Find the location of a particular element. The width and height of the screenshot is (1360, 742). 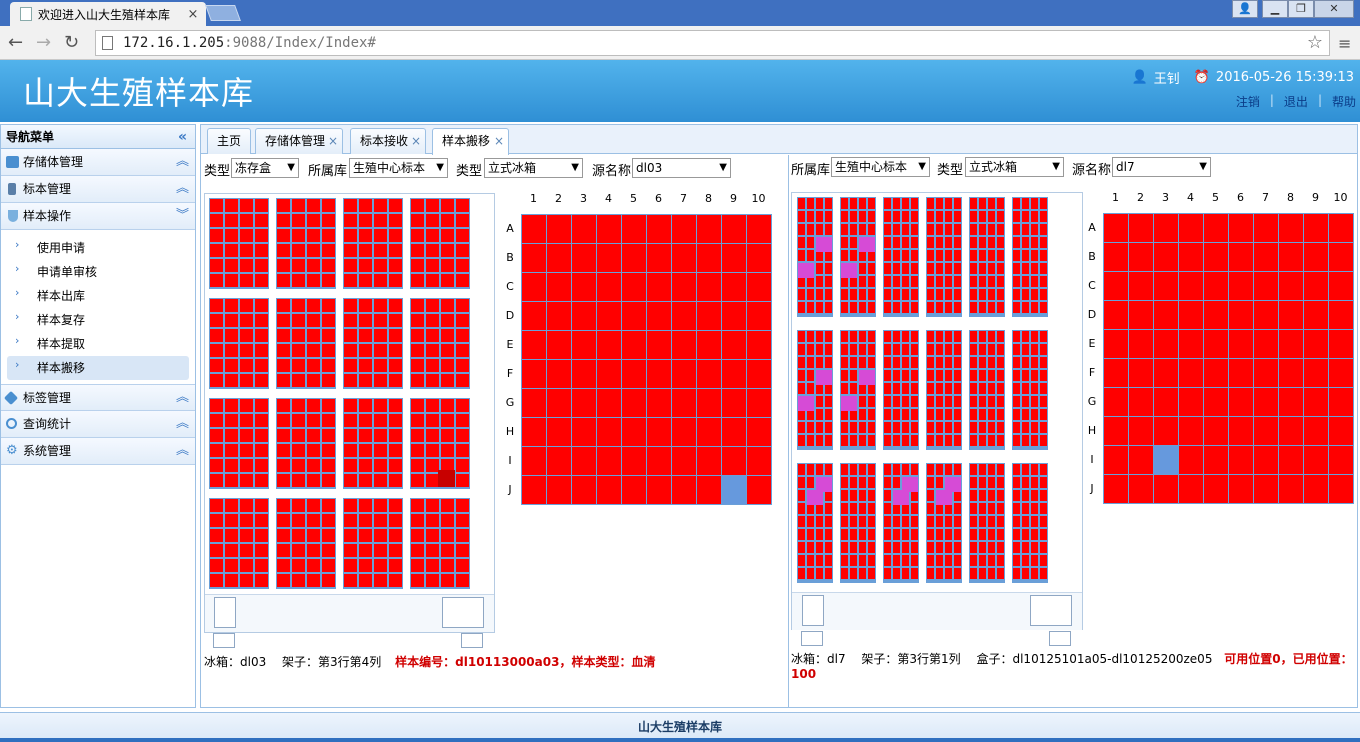

left-source-select: dl03 ▼ is located at coordinates (681, 168).